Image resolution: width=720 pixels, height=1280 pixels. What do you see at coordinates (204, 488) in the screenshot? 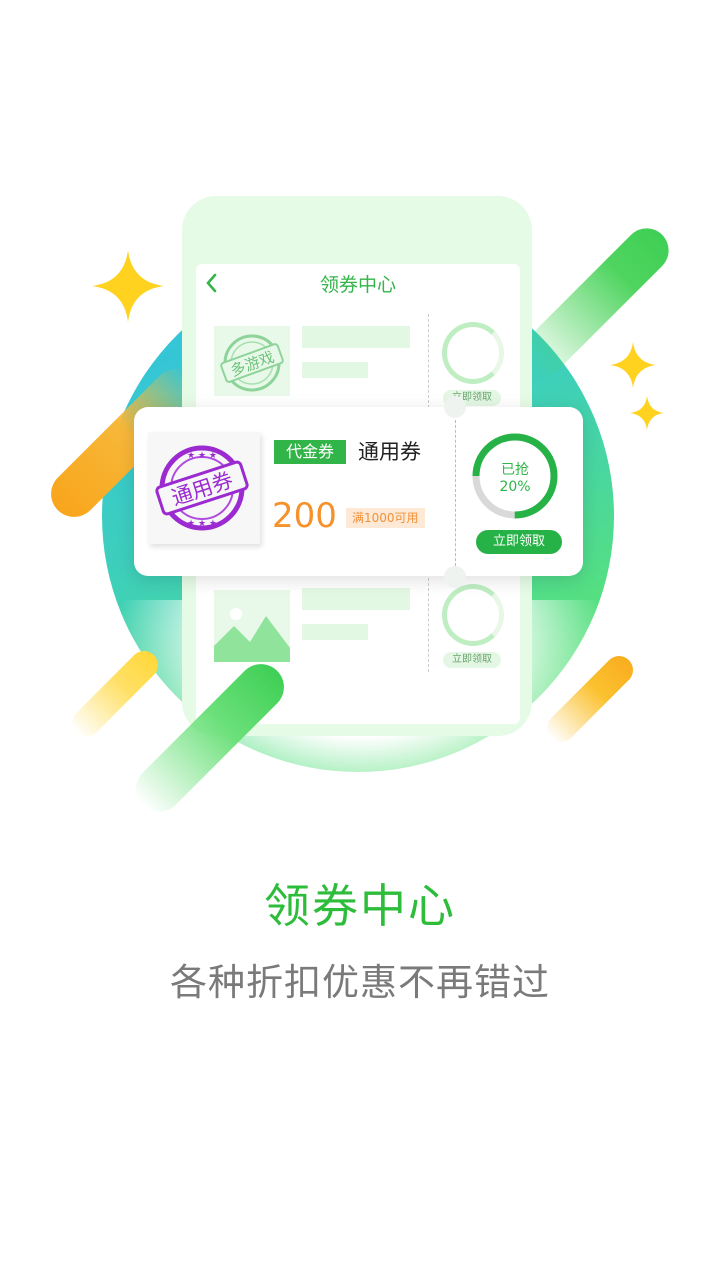
I see `coupon-stamp-image: ★ ★ ★ ★ ★ ★ 通用券` at bounding box center [204, 488].